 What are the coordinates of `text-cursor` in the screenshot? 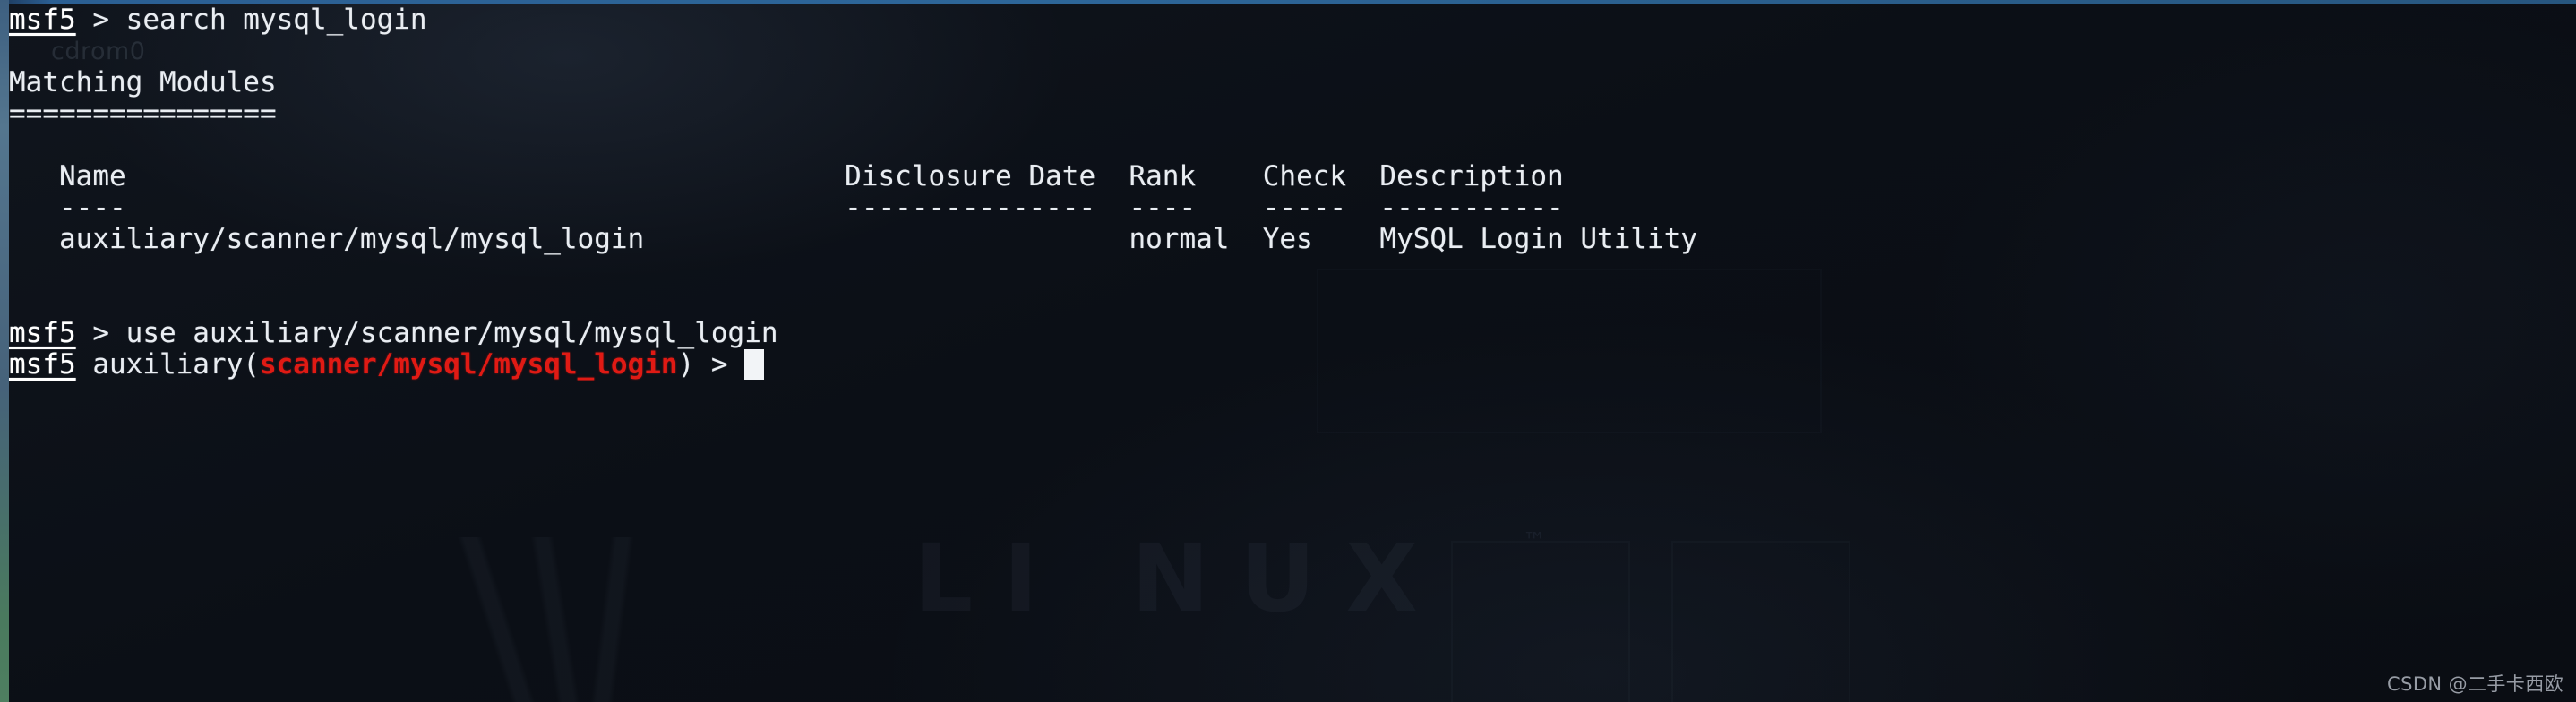 It's located at (754, 364).